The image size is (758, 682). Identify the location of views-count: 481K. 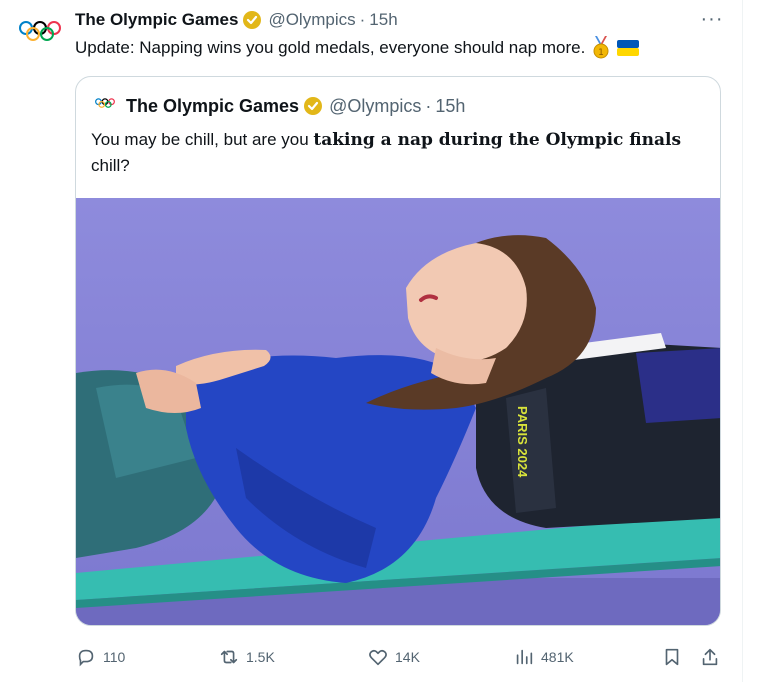
(557, 657).